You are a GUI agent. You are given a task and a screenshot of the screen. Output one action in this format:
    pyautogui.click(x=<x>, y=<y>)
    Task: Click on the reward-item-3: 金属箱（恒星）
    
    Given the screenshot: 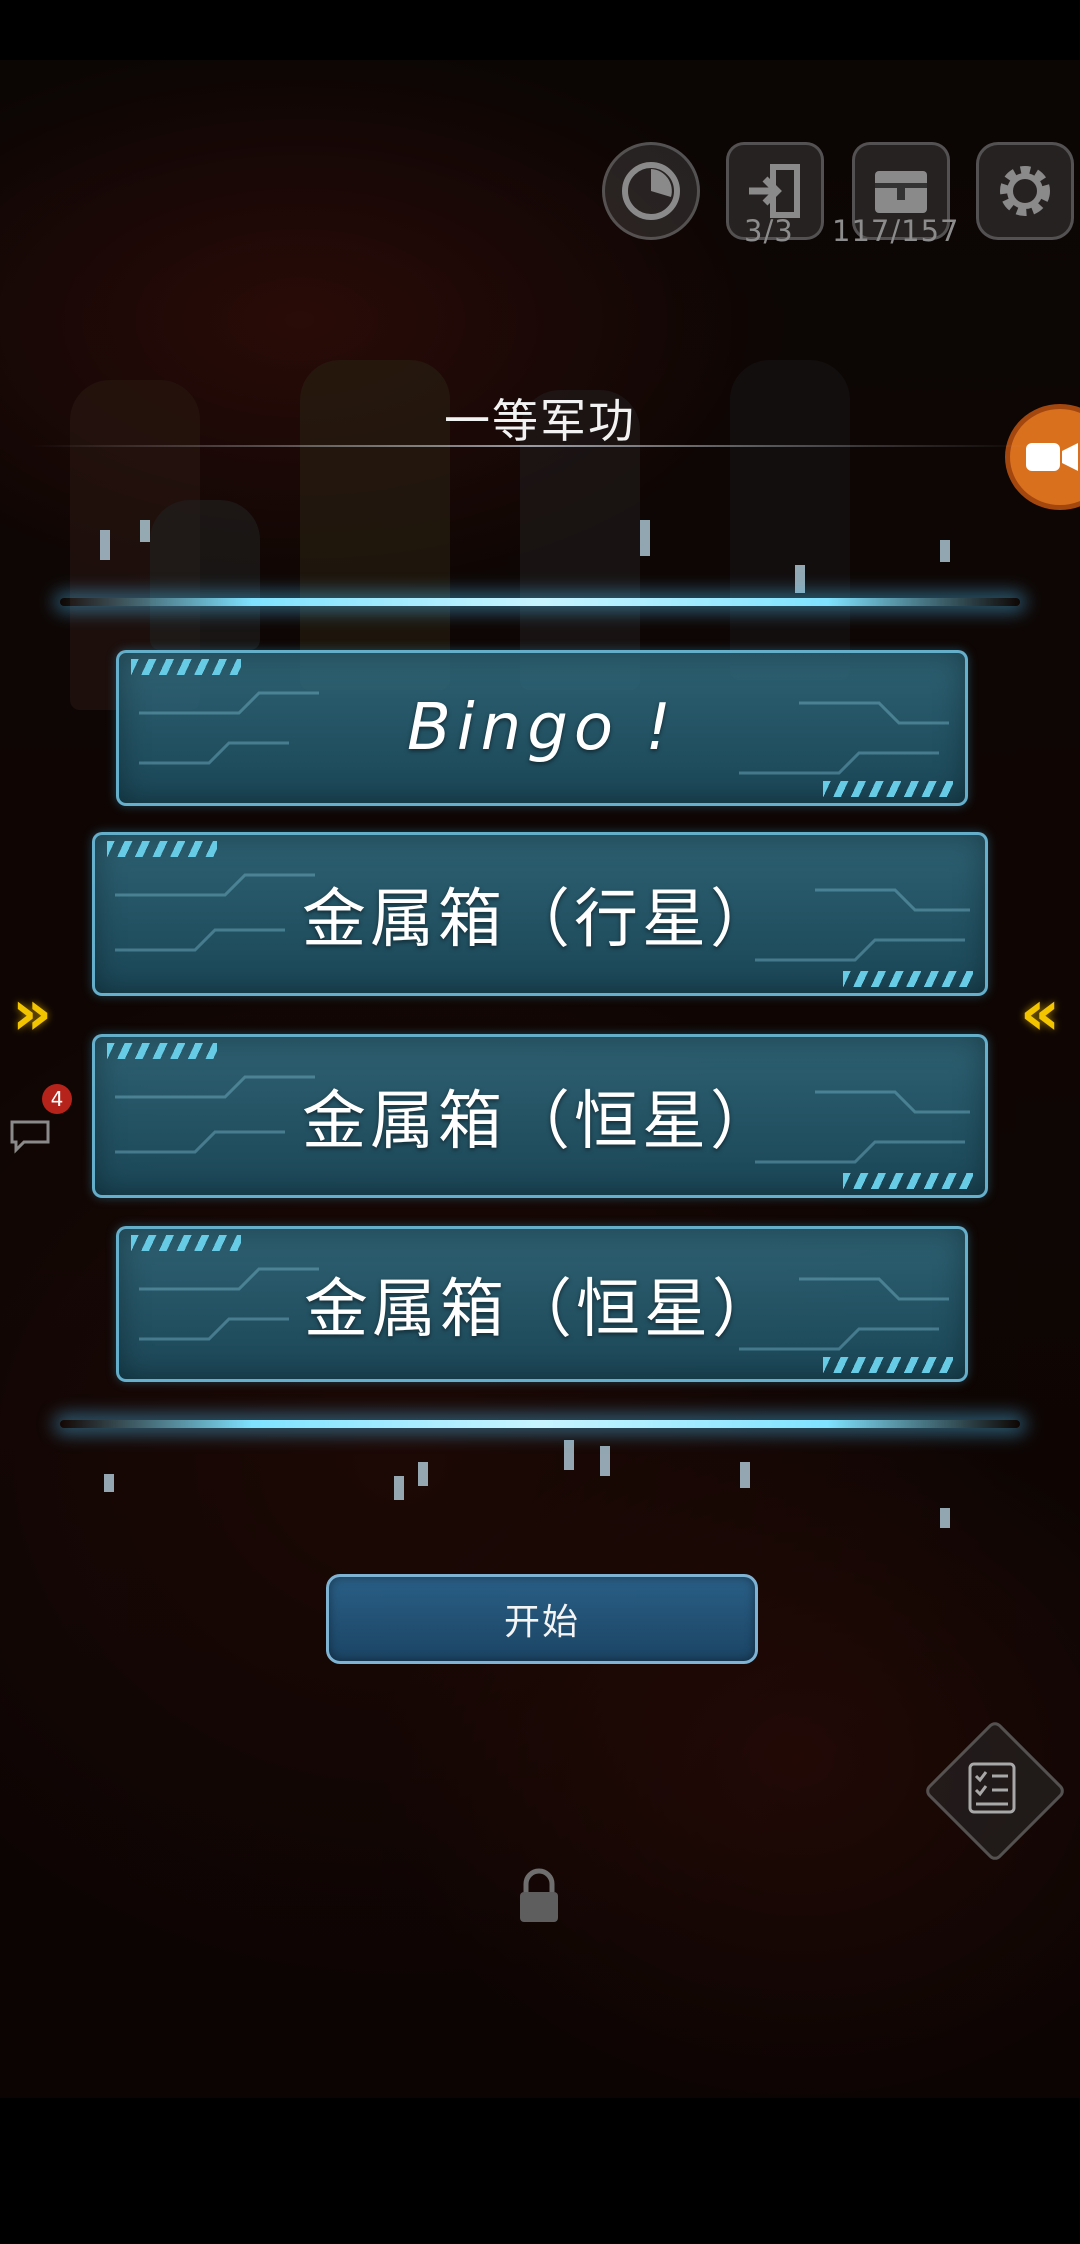 What is the action you would take?
    pyautogui.click(x=540, y=1116)
    